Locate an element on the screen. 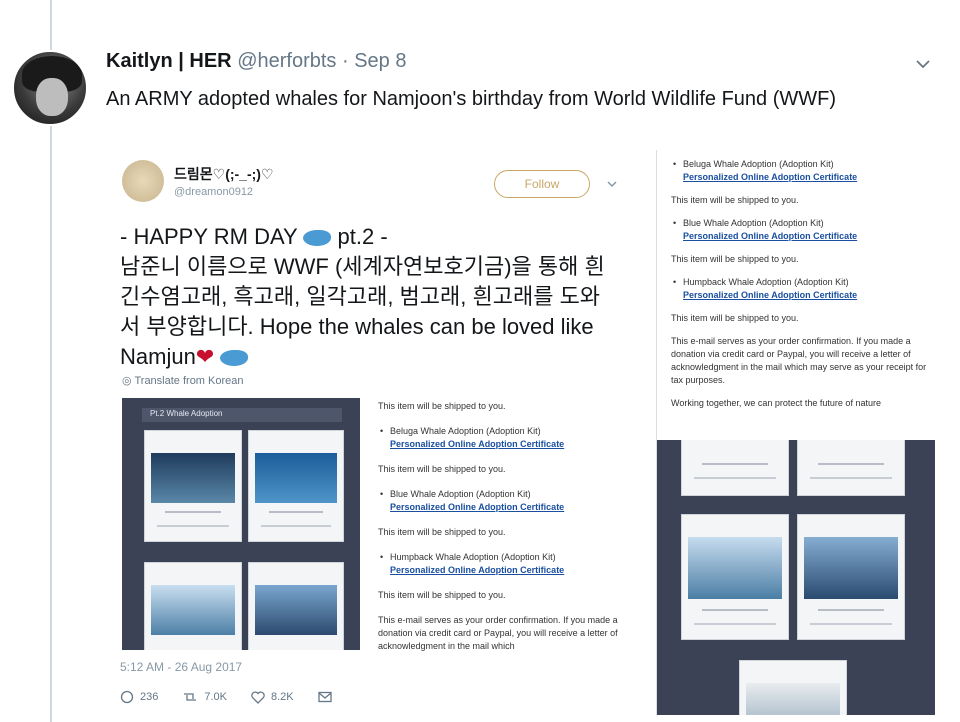  reply-count: 236 is located at coordinates (149, 697).